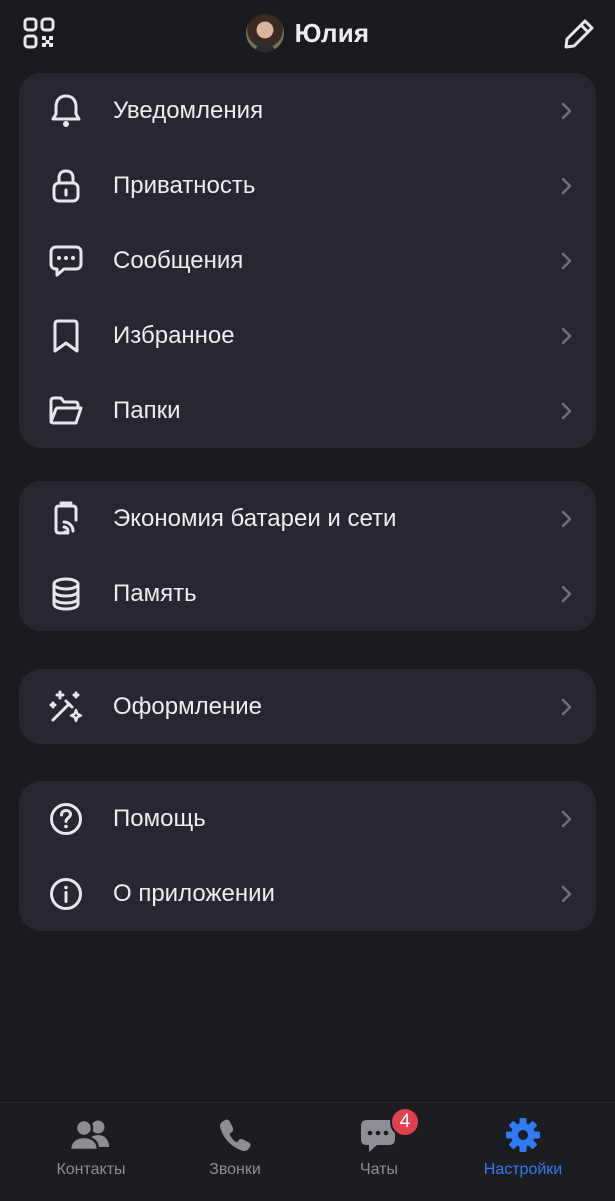  Describe the element at coordinates (174, 336) in the screenshot. I see `row-label: Избранное` at that location.